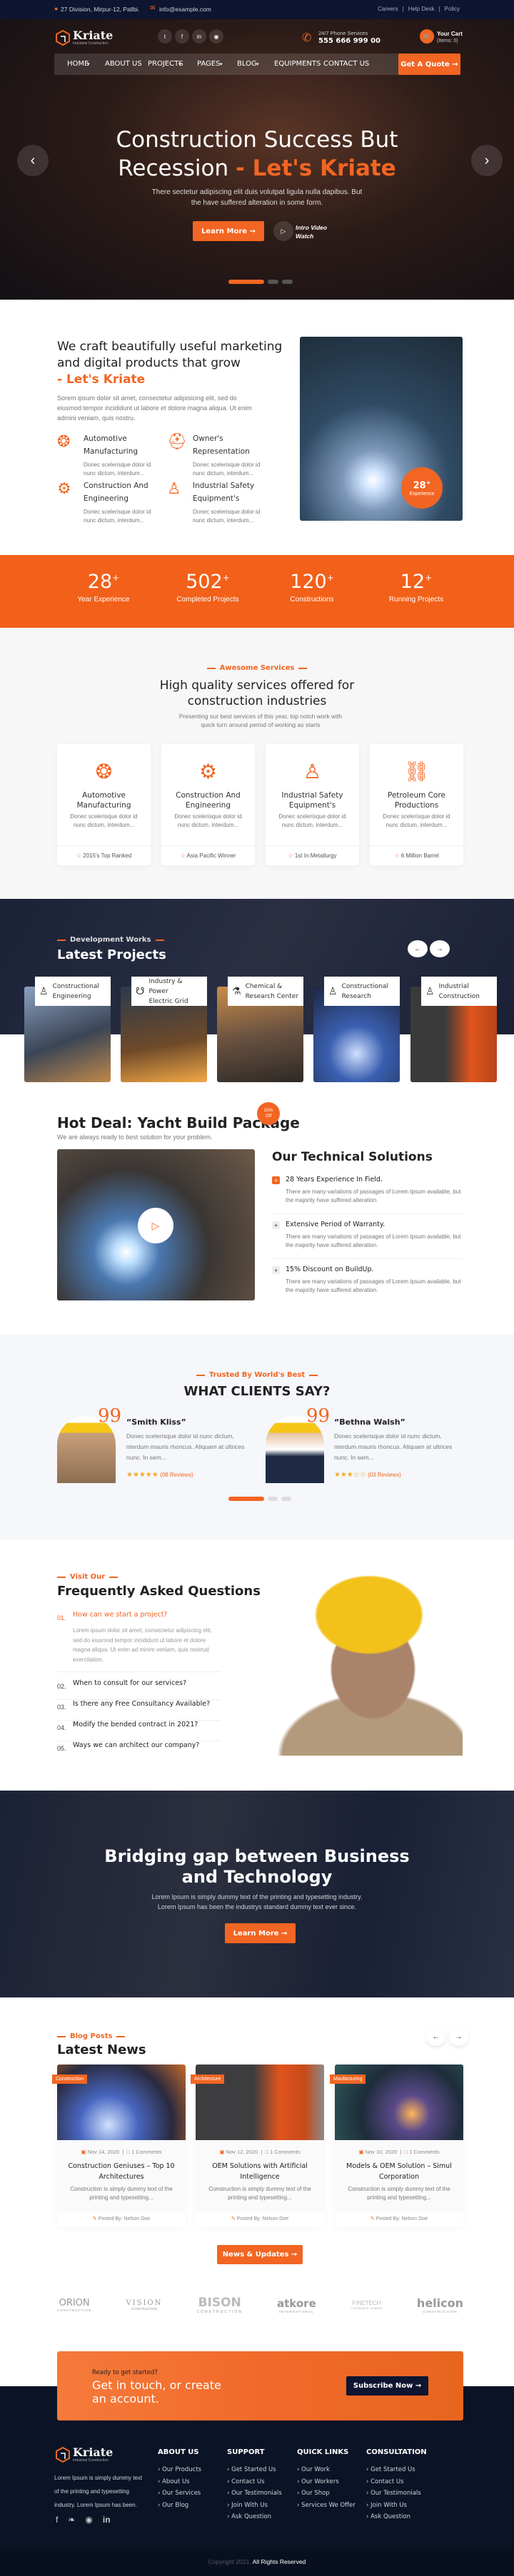 The height and width of the screenshot is (2576, 514). What do you see at coordinates (64, 441) in the screenshot?
I see `turbine-icon: ❂` at bounding box center [64, 441].